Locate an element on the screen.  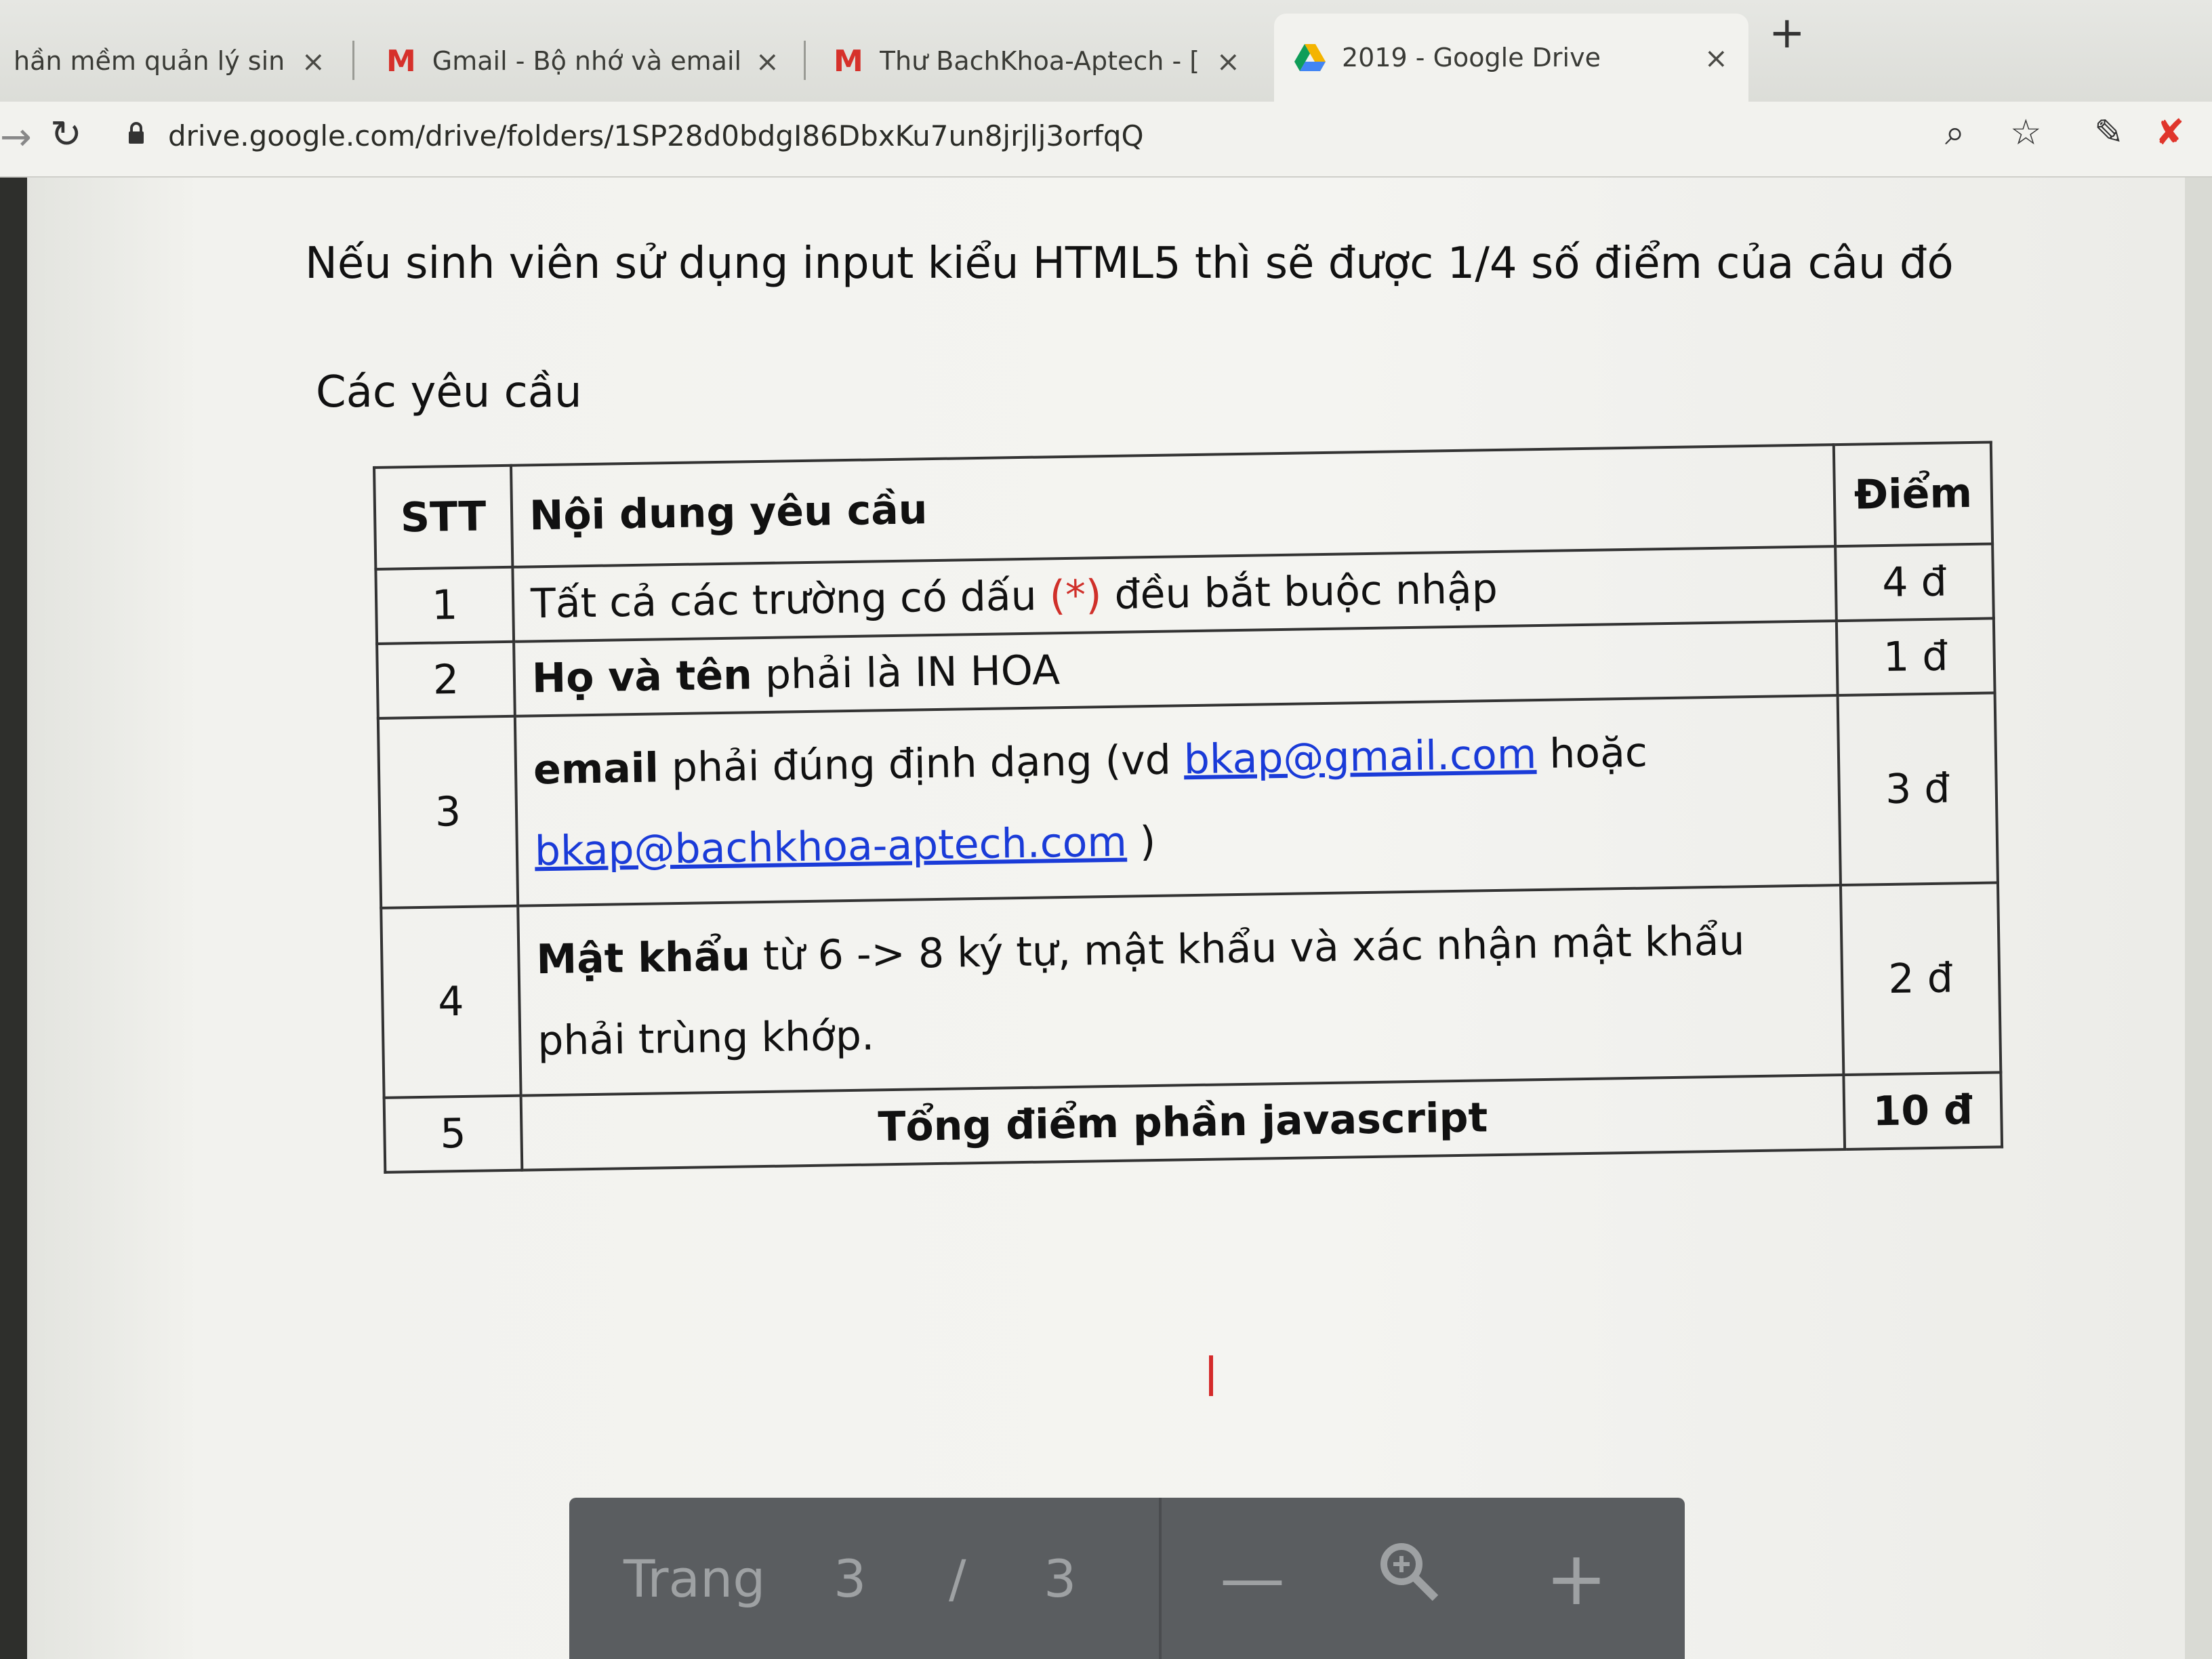
zoom-in-button: + is located at coordinates (1576, 1579).